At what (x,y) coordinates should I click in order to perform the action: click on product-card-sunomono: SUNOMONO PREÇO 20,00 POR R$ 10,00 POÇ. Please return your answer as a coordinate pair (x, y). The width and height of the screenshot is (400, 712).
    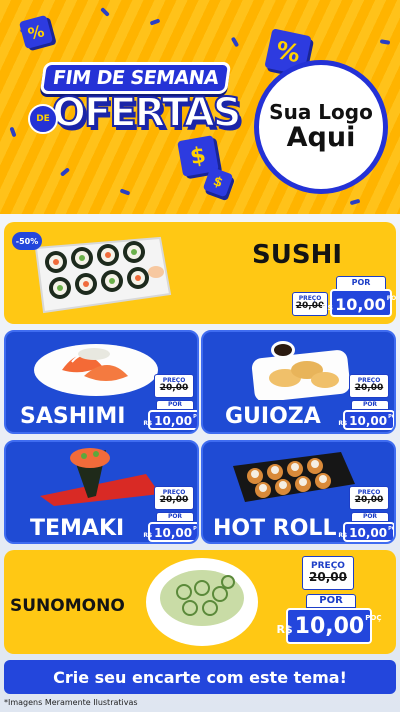
    Looking at the image, I should click on (200, 602).